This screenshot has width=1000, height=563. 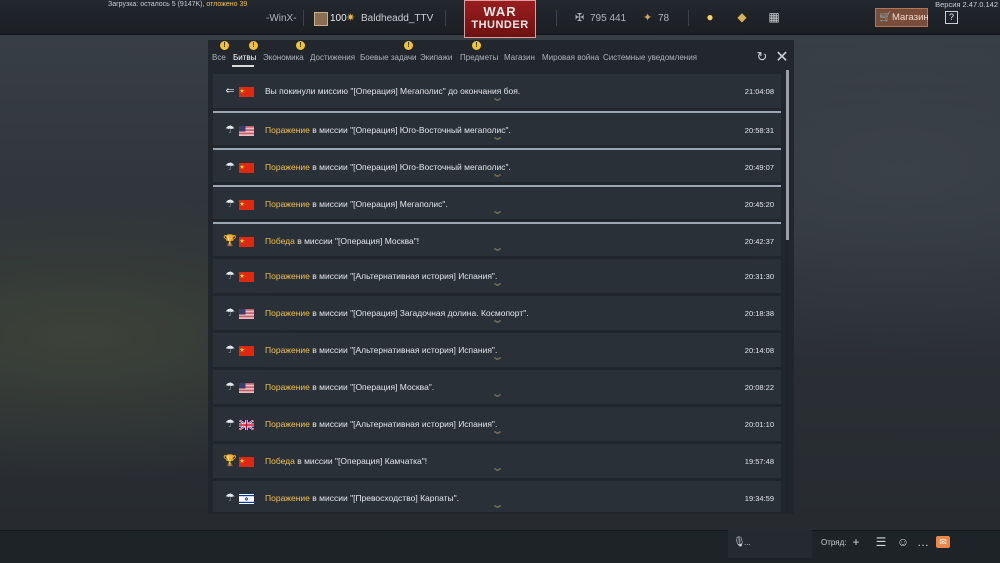 I want to click on usa-flag-icon, so click(x=246, y=388).